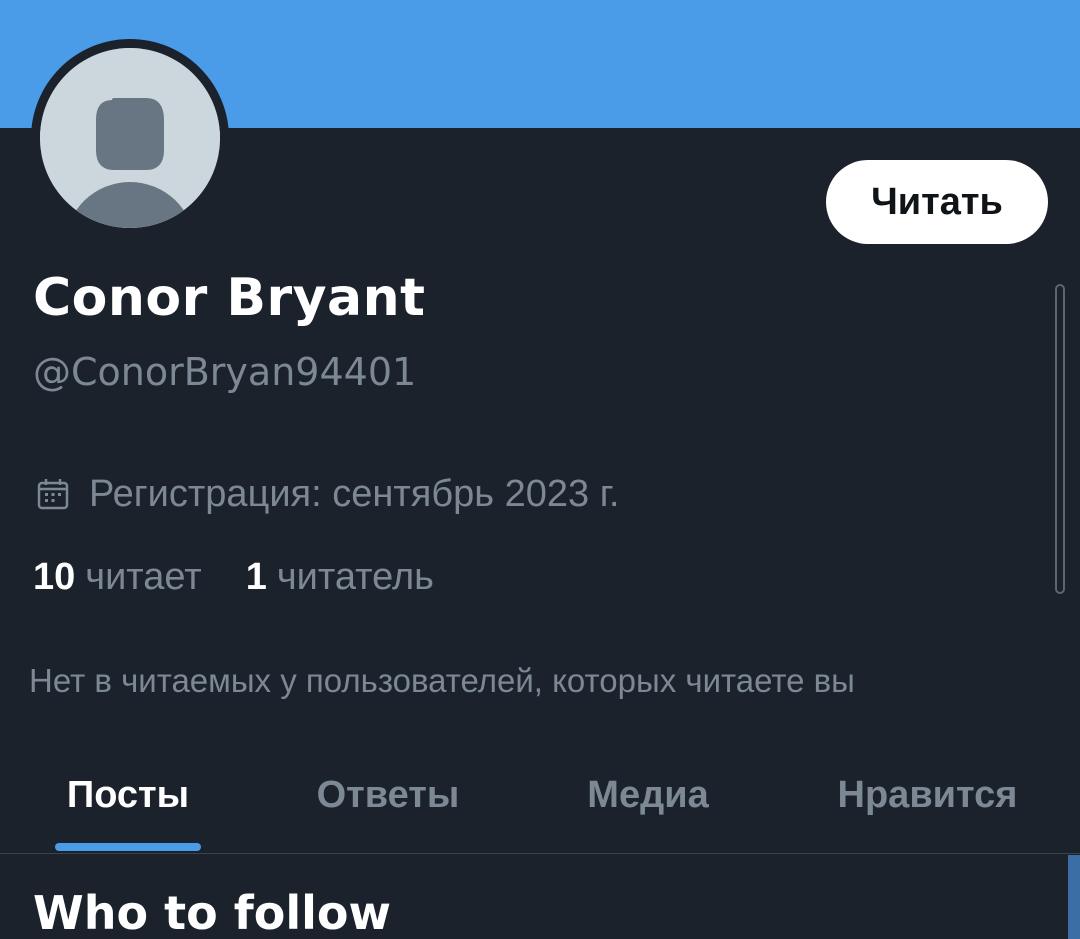 Image resolution: width=1080 pixels, height=939 pixels. I want to click on display-name: Conor Bryant, so click(229, 298).